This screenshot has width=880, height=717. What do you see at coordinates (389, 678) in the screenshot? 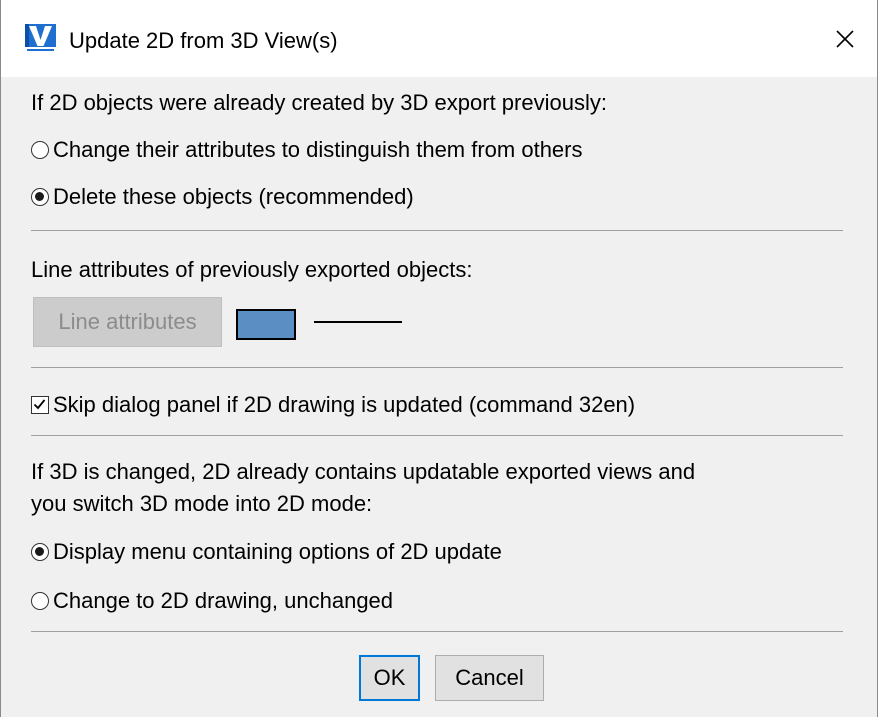
I see `ok-button: OK` at bounding box center [389, 678].